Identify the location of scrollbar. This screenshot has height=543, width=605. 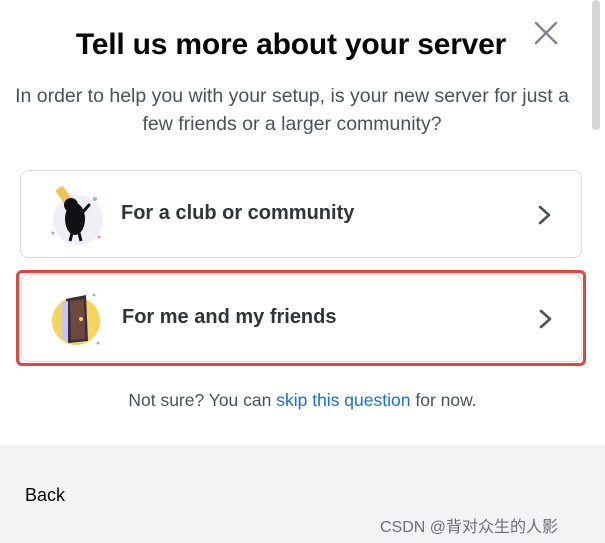
(596, 65).